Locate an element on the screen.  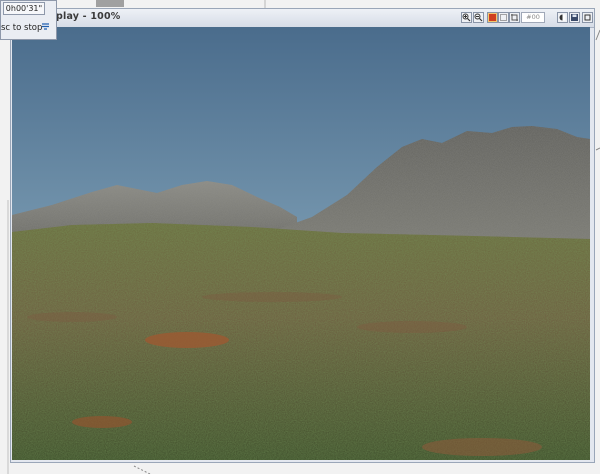
elapsed-time: 0h00'31" is located at coordinates (24, 8).